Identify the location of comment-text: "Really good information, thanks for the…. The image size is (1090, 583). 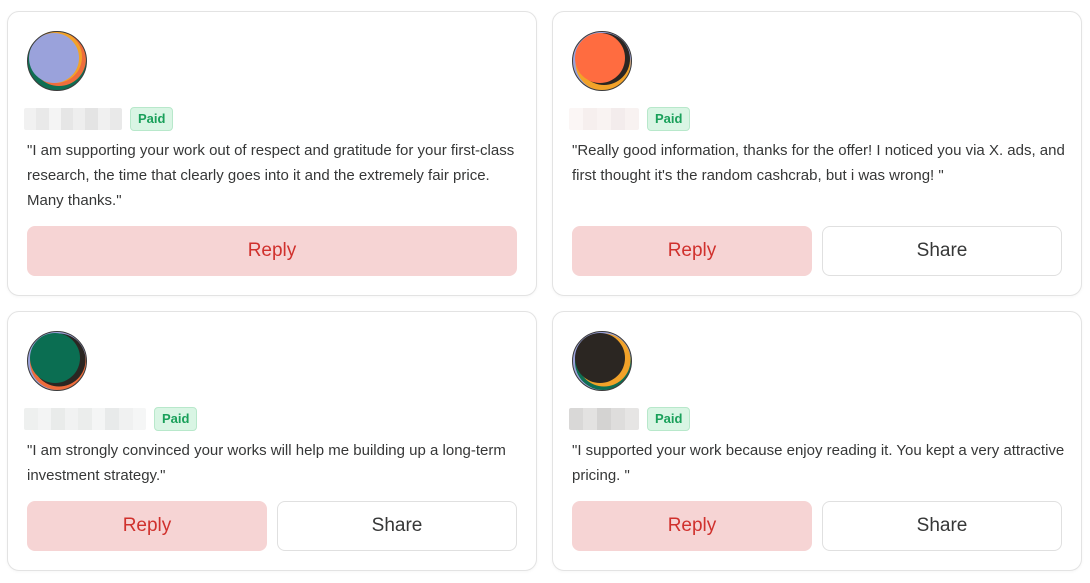
(818, 163).